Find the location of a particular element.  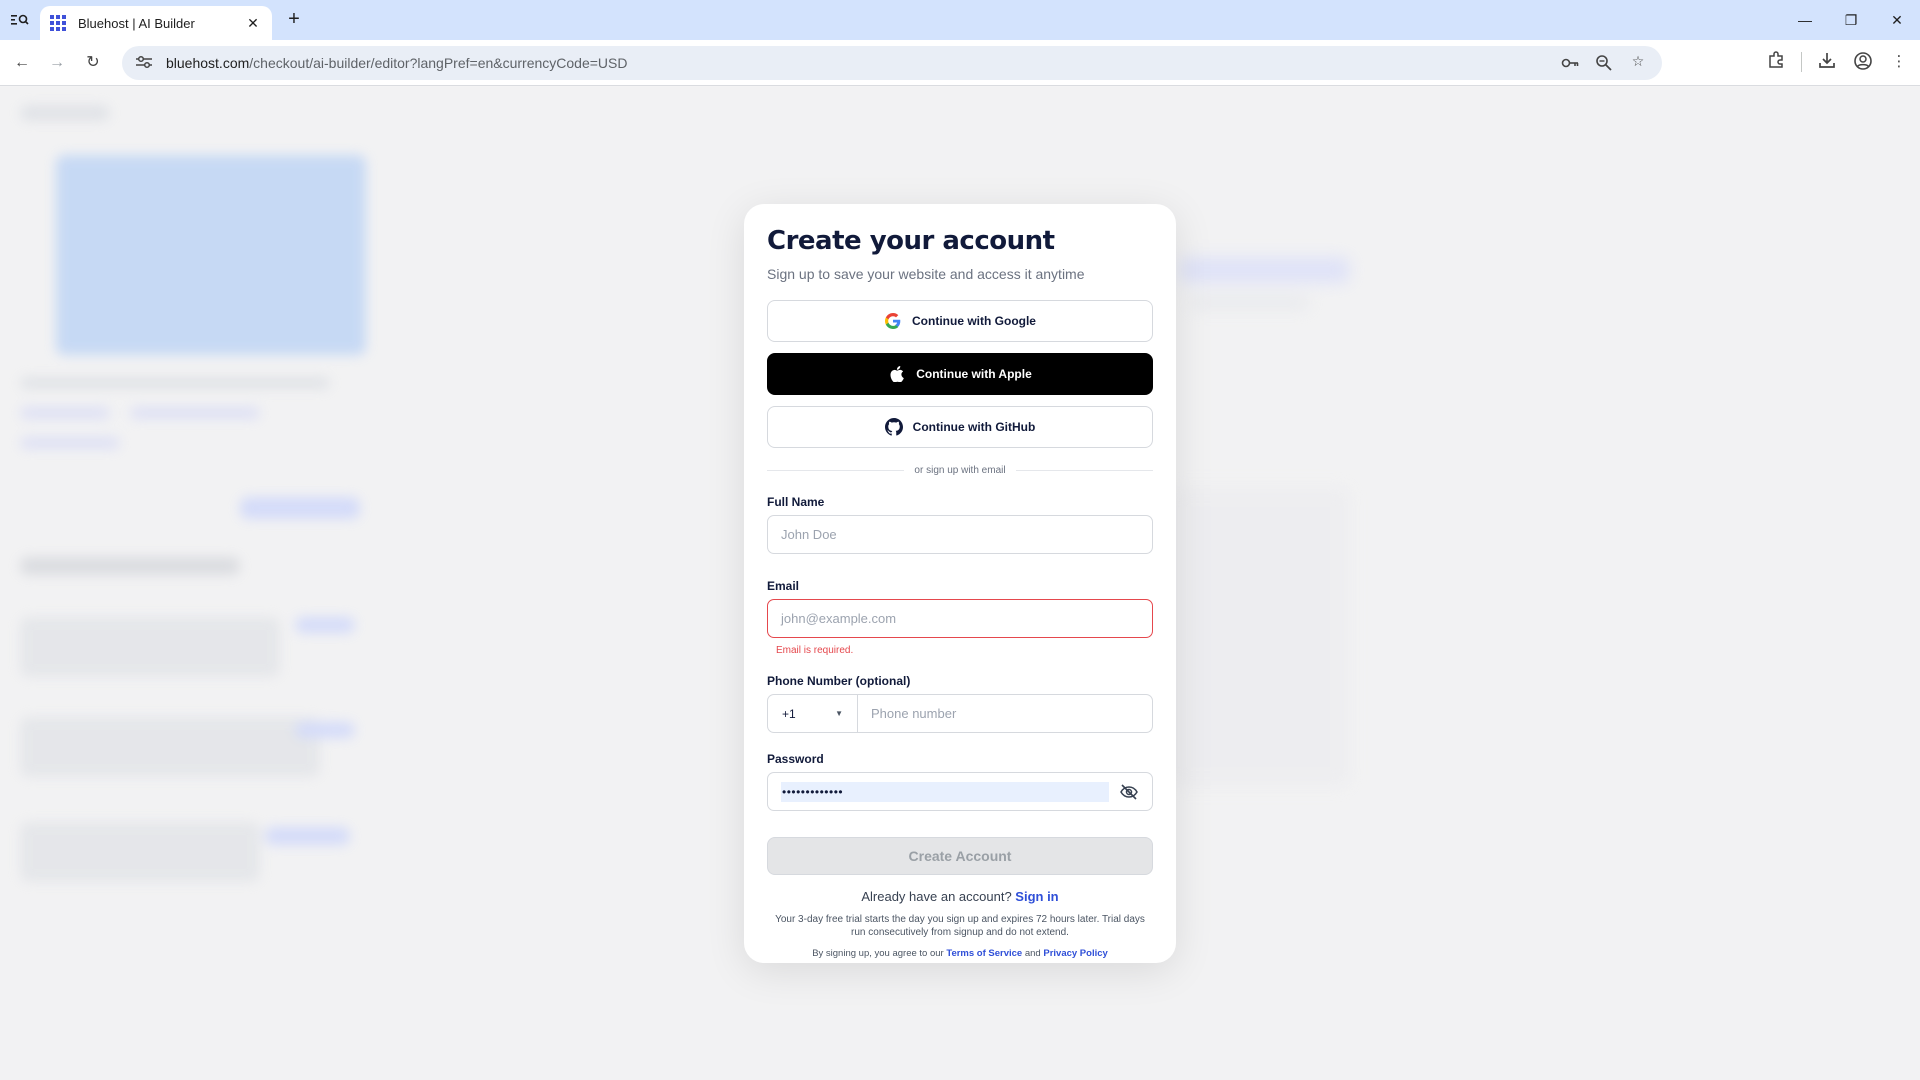

sign-in-link: Sign in is located at coordinates (1036, 896).